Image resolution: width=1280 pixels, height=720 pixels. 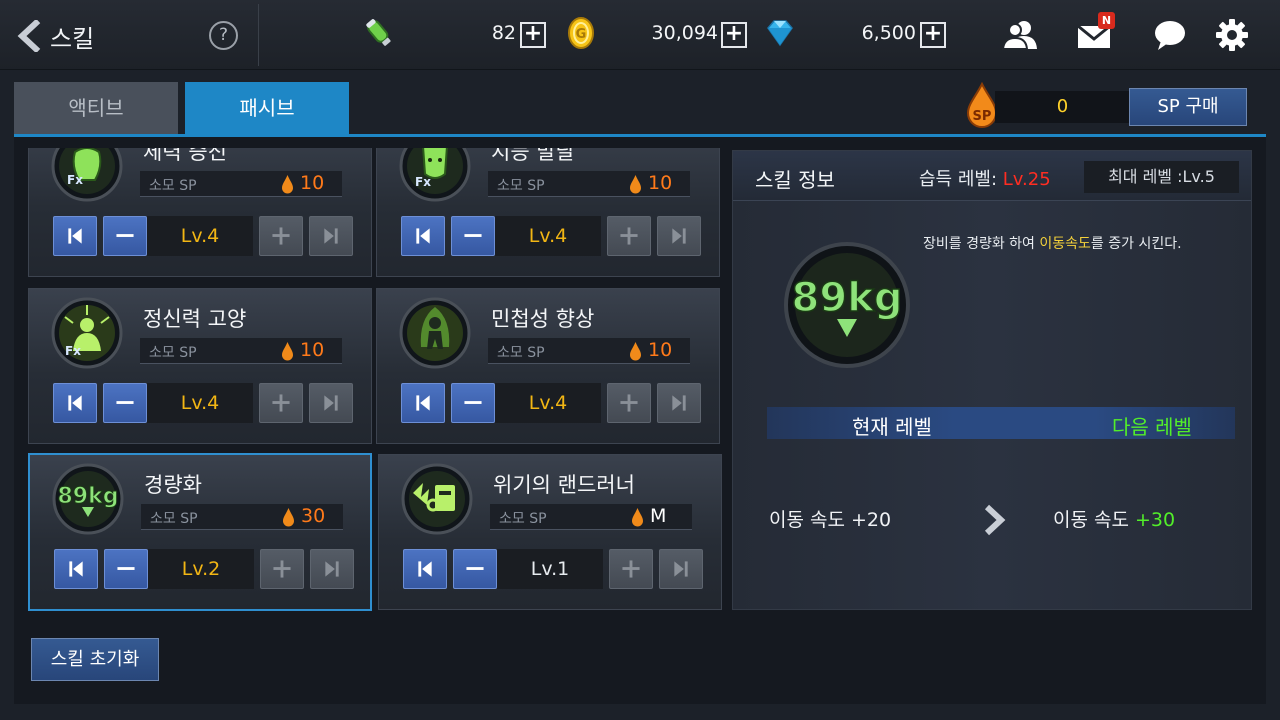 What do you see at coordinates (503, 33) in the screenshot?
I see `energy-value: 82` at bounding box center [503, 33].